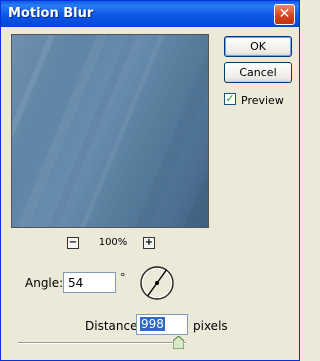 Image resolution: width=320 pixels, height=361 pixels. What do you see at coordinates (258, 72) in the screenshot?
I see `cancel-button: Cancel` at bounding box center [258, 72].